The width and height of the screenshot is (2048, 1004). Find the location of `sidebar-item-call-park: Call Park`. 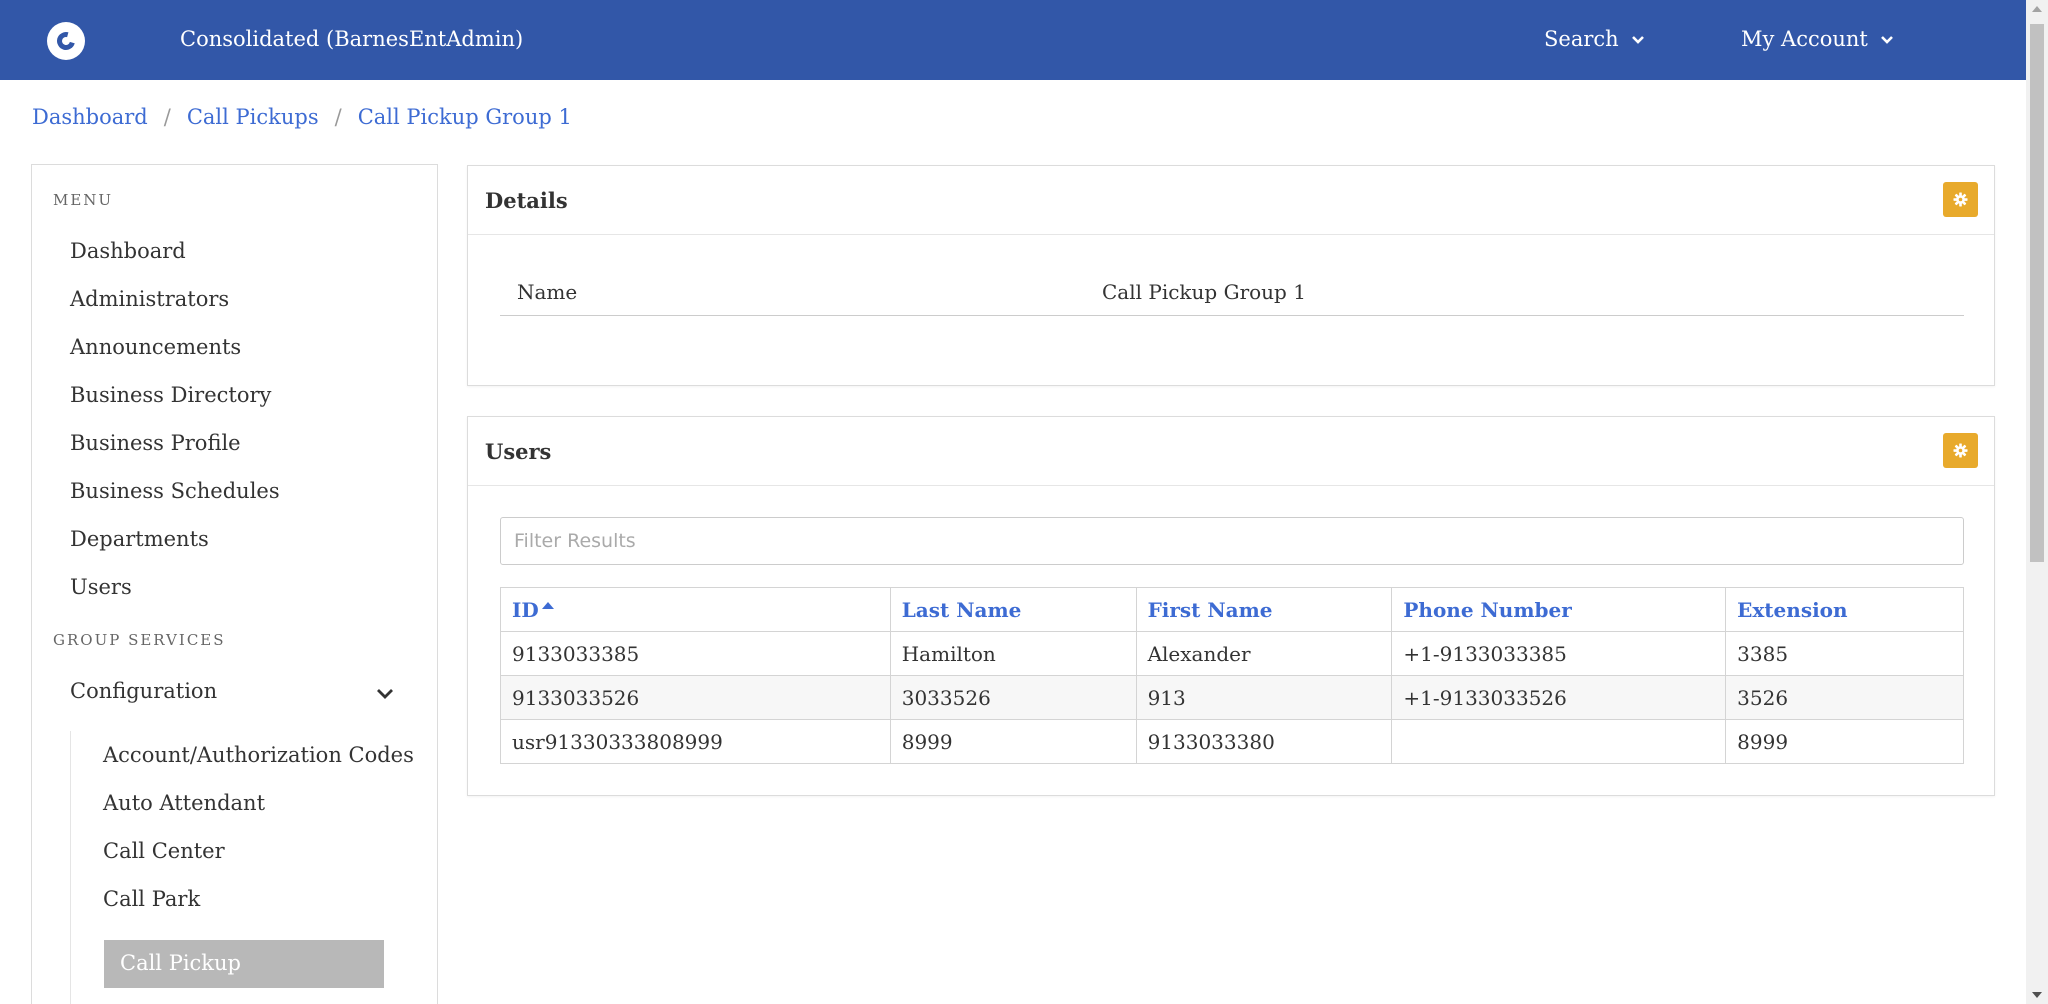

sidebar-item-call-park: Call Park is located at coordinates (151, 899).